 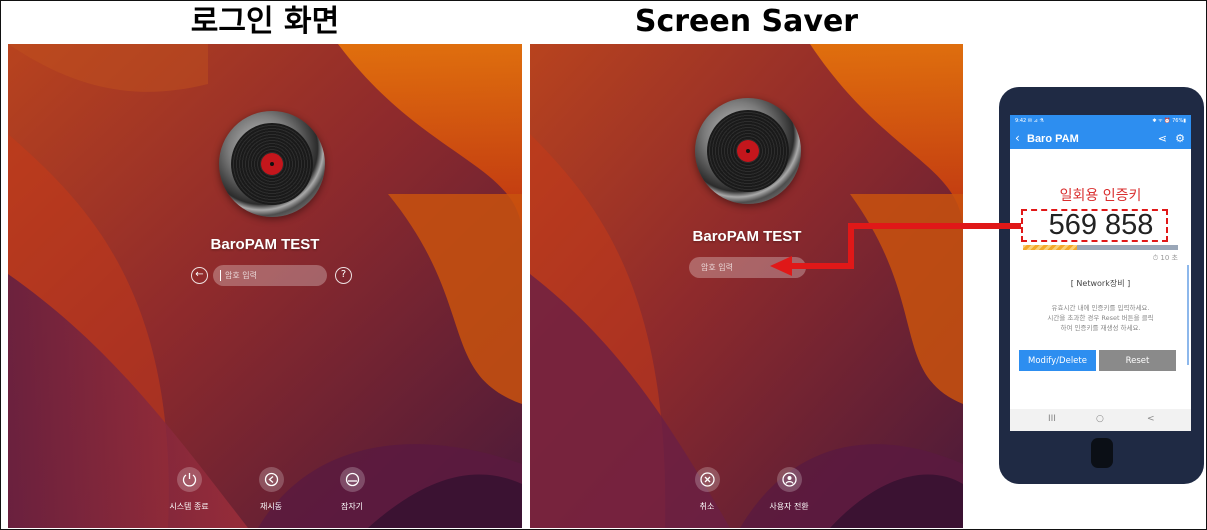 I want to click on annotation-arrow, so click(x=895, y=249).